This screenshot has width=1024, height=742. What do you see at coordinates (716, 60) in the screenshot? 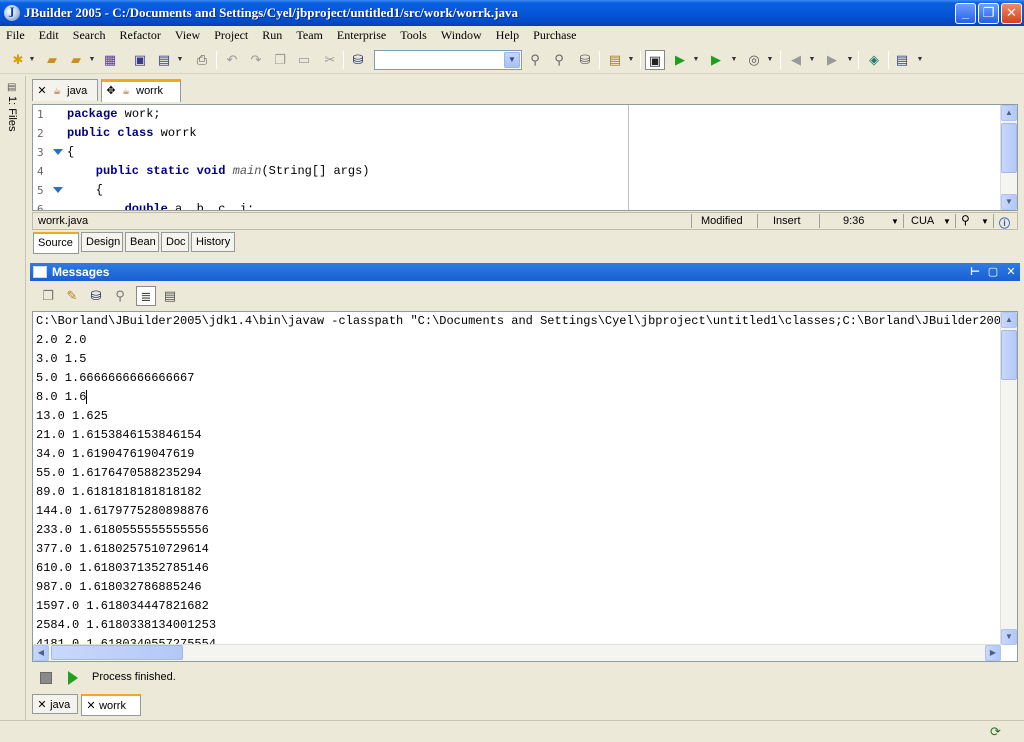
I see `debug-icon: ▶` at bounding box center [716, 60].